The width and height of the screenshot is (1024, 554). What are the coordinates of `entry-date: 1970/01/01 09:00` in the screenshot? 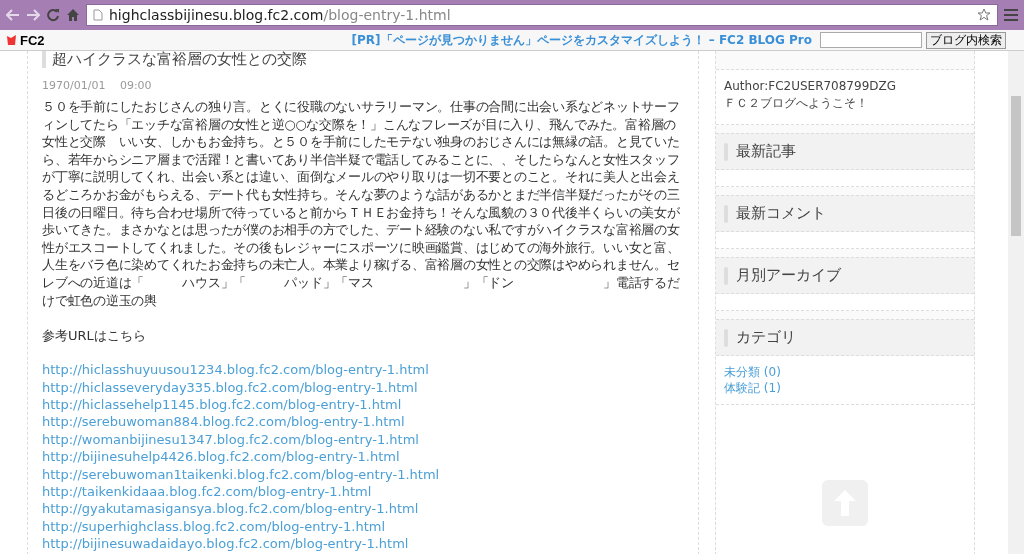 It's located at (97, 85).